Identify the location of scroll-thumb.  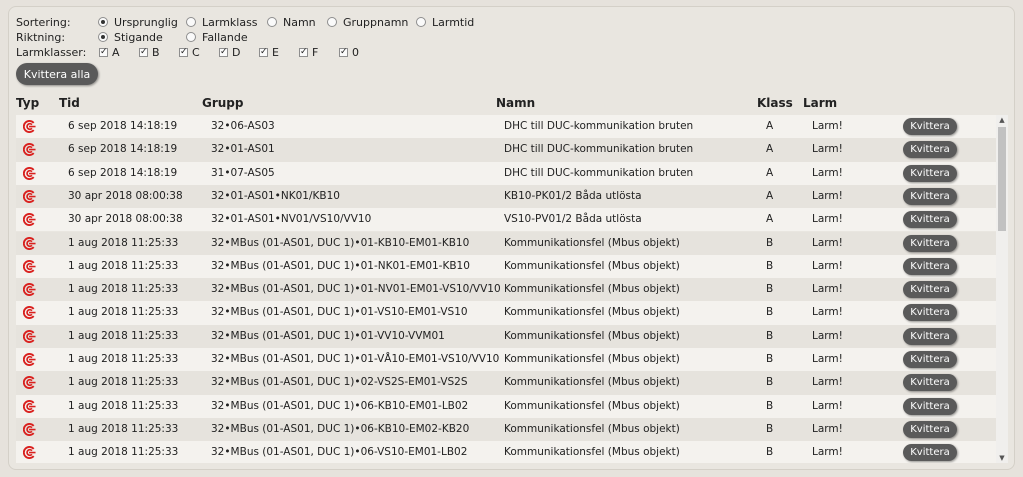
(1002, 179).